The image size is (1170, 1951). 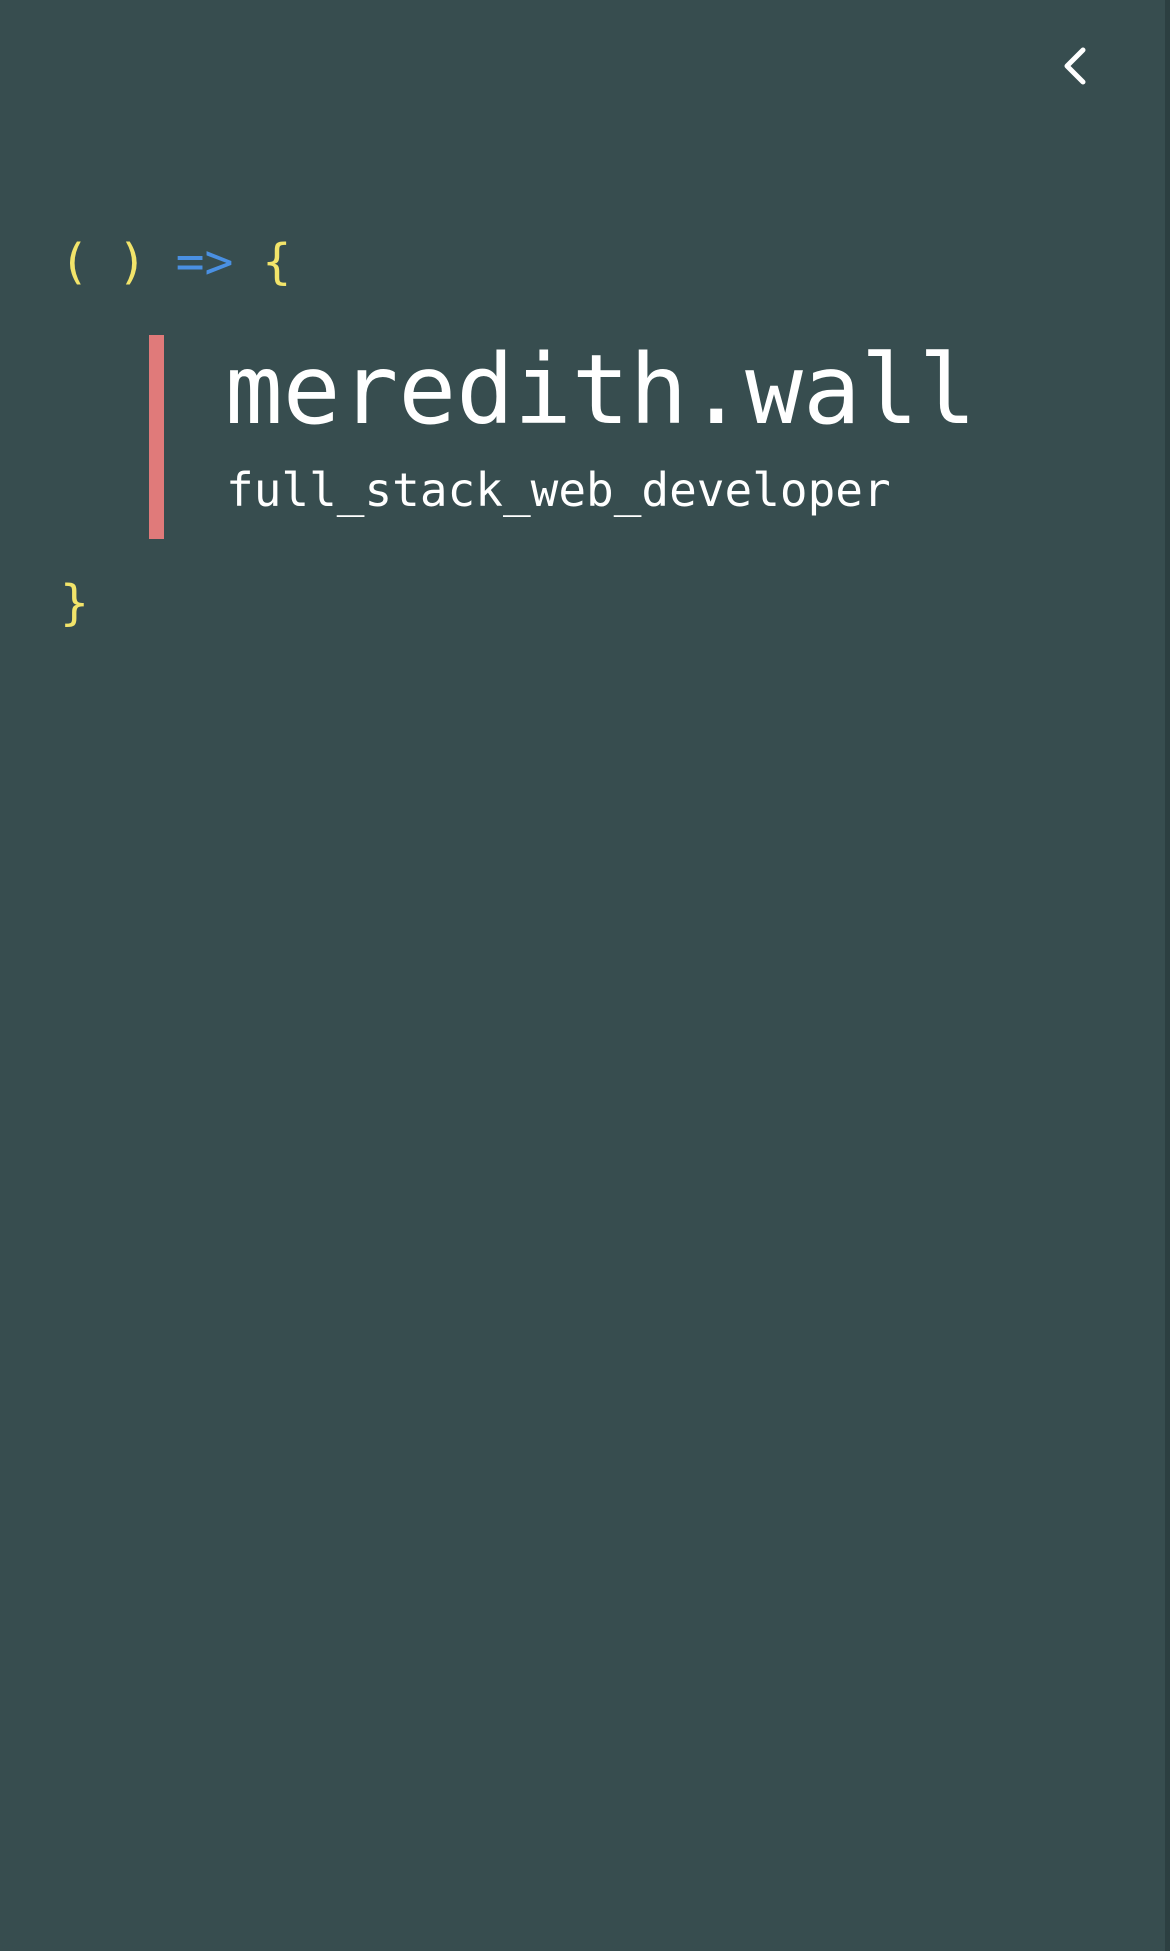 I want to click on profile-role: full_stack_web_developer, so click(x=558, y=490).